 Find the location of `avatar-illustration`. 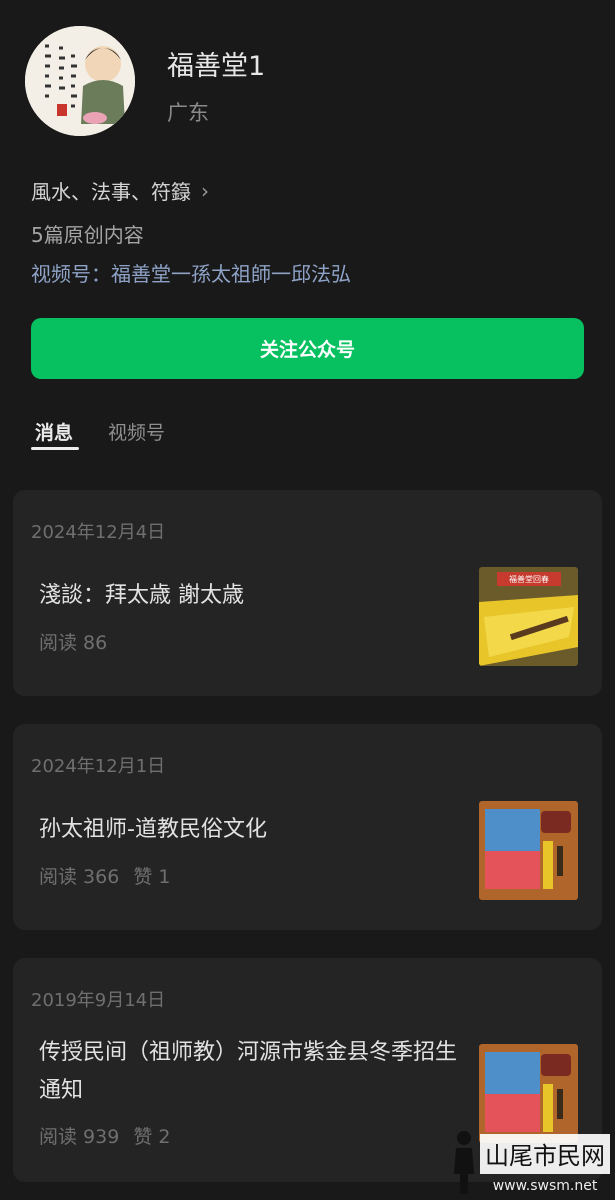

avatar-illustration is located at coordinates (80, 81).